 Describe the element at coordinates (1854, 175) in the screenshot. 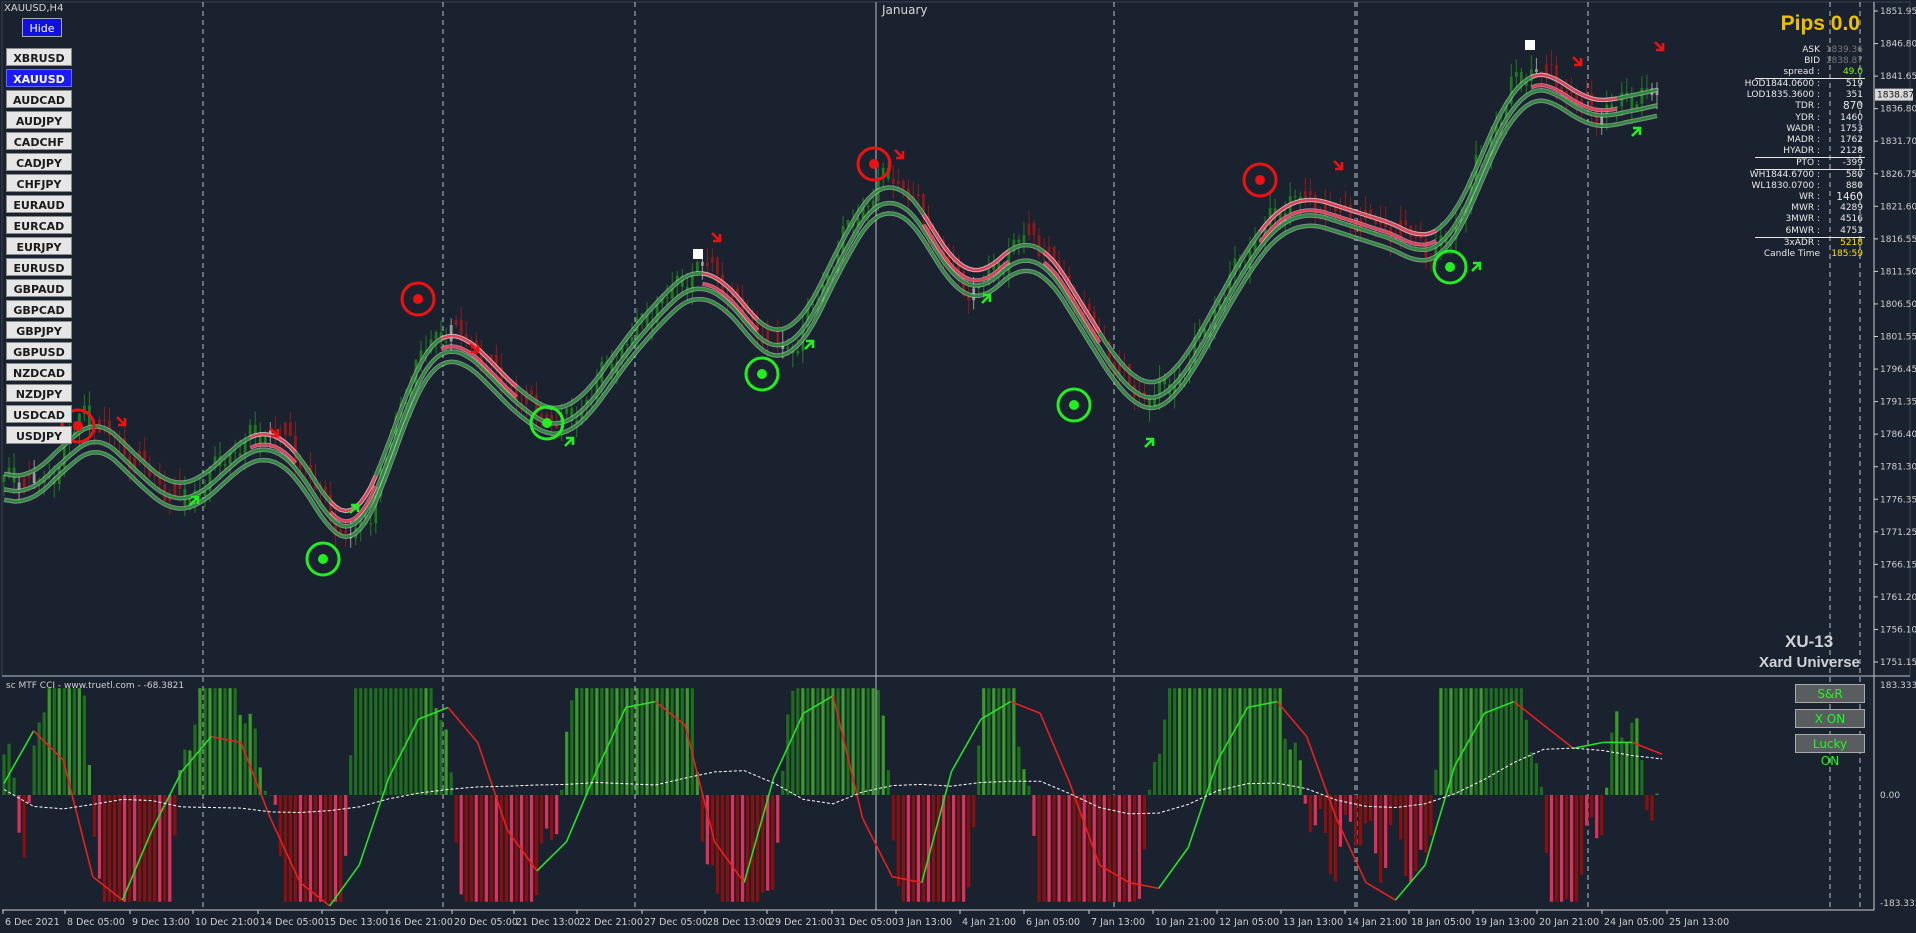

I see `info-value: 580` at that location.